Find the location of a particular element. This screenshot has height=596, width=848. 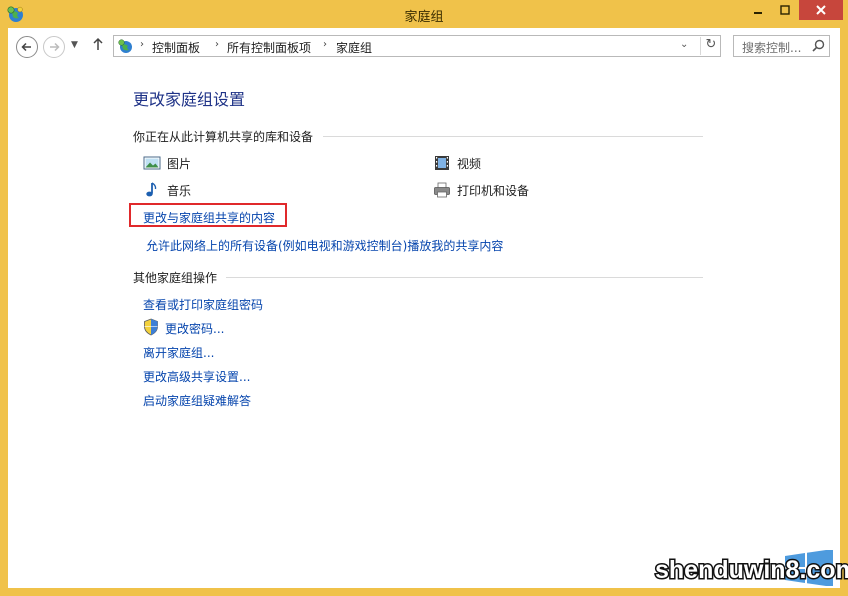

up-icon is located at coordinates (98, 43).